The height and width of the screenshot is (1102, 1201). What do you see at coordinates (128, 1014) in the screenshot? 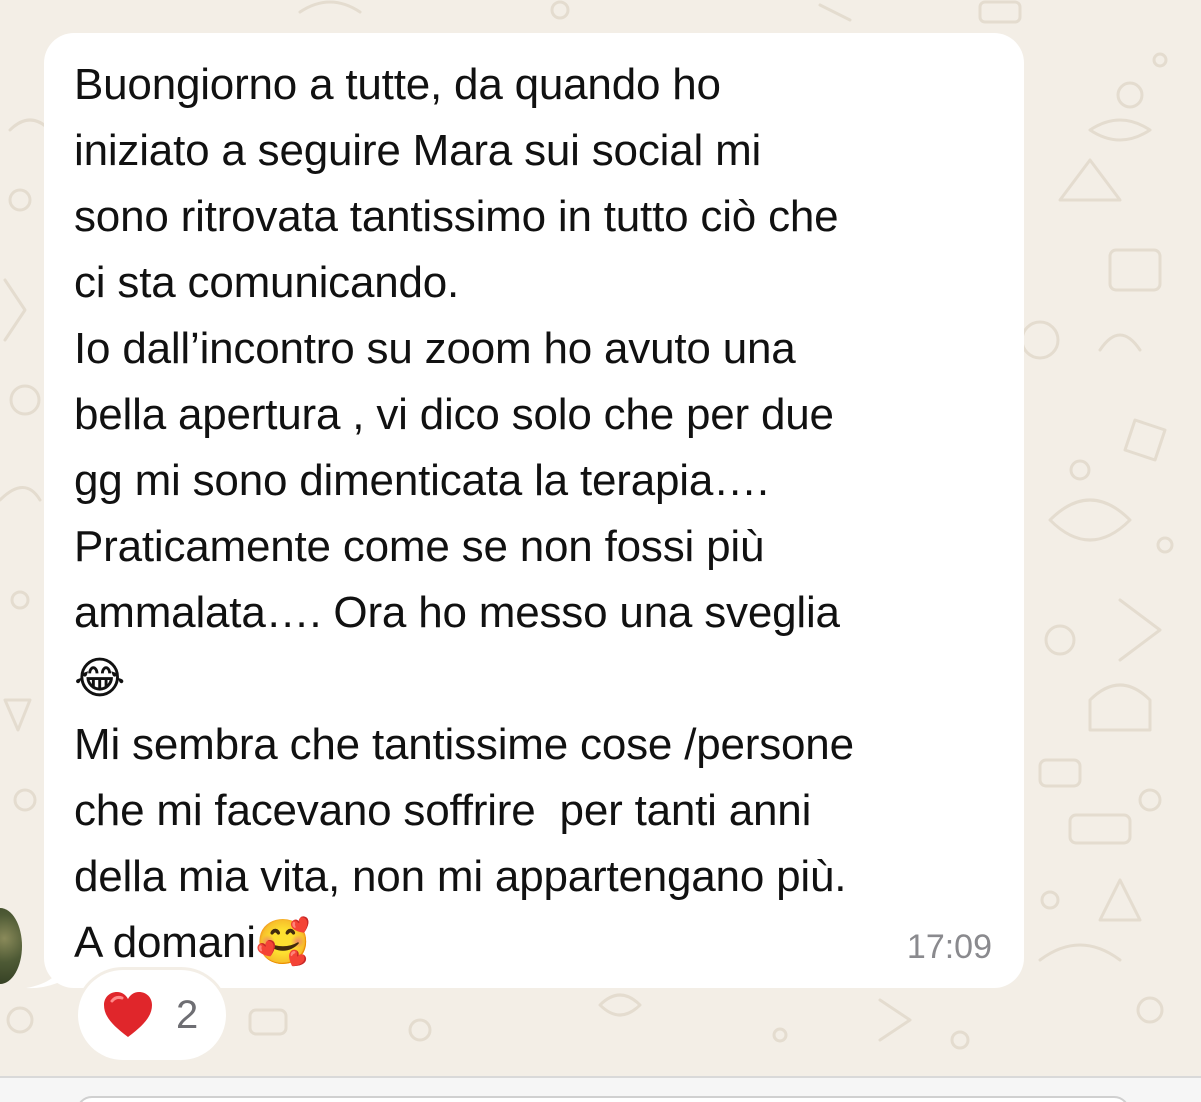
I see `heart-icon` at bounding box center [128, 1014].